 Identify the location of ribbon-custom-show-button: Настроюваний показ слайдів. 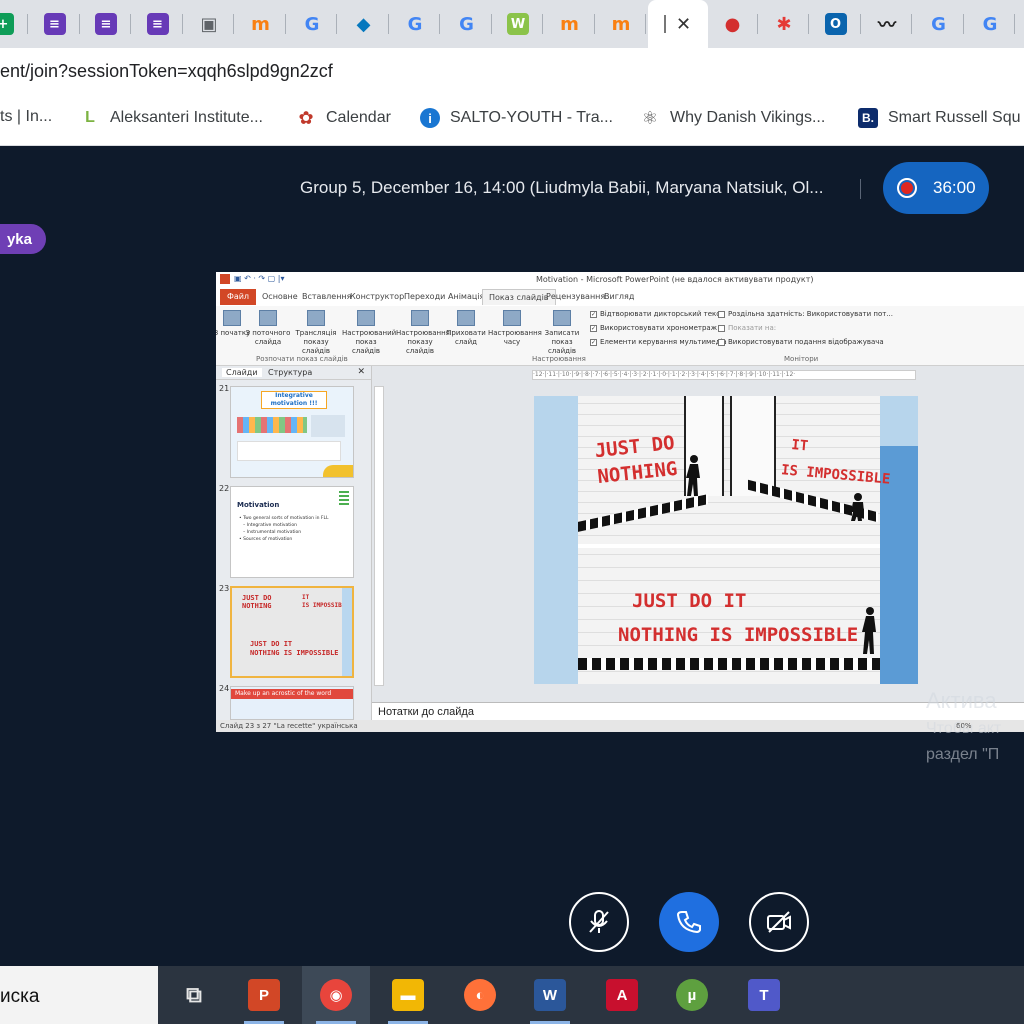
(369, 333).